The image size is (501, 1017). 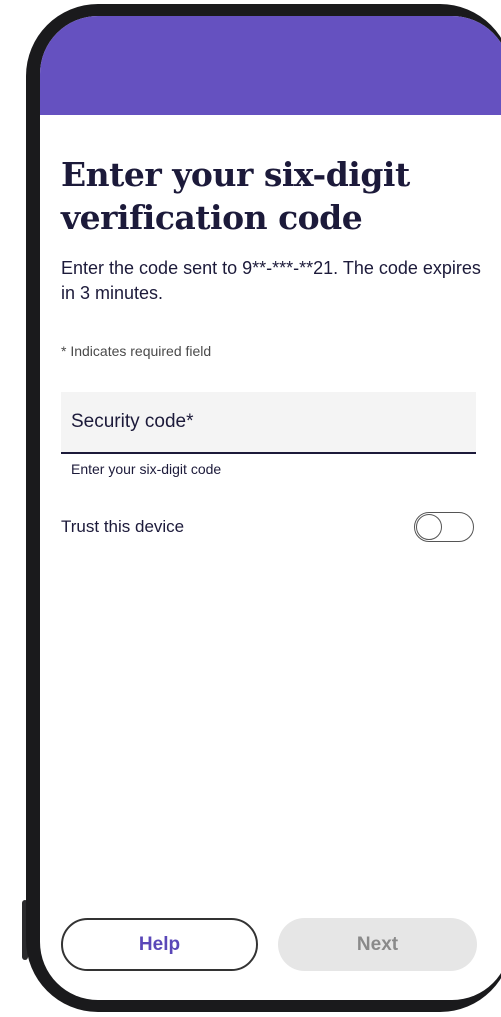 I want to click on trust-device-label: Trust this device, so click(x=123, y=526).